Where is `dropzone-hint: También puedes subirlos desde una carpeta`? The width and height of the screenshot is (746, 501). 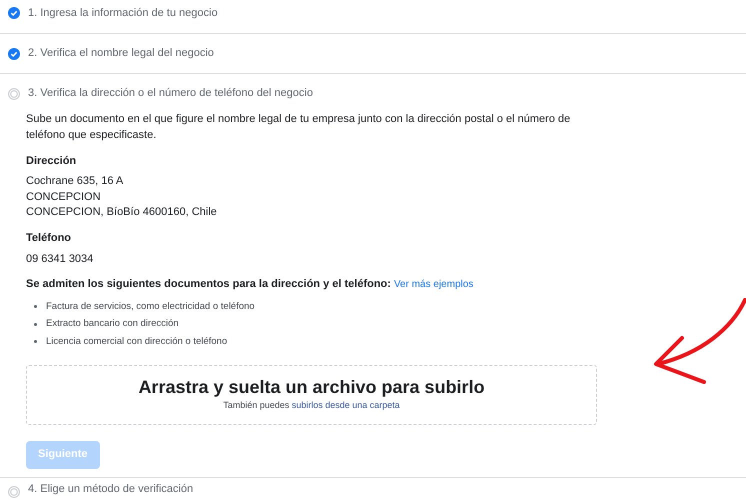
dropzone-hint: También puedes subirlos desde una carpeta is located at coordinates (311, 405).